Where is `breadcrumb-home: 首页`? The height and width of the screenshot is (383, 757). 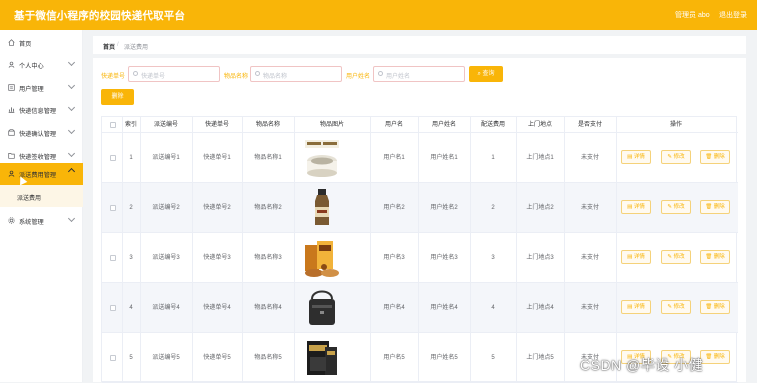
breadcrumb-home: 首页 is located at coordinates (109, 46).